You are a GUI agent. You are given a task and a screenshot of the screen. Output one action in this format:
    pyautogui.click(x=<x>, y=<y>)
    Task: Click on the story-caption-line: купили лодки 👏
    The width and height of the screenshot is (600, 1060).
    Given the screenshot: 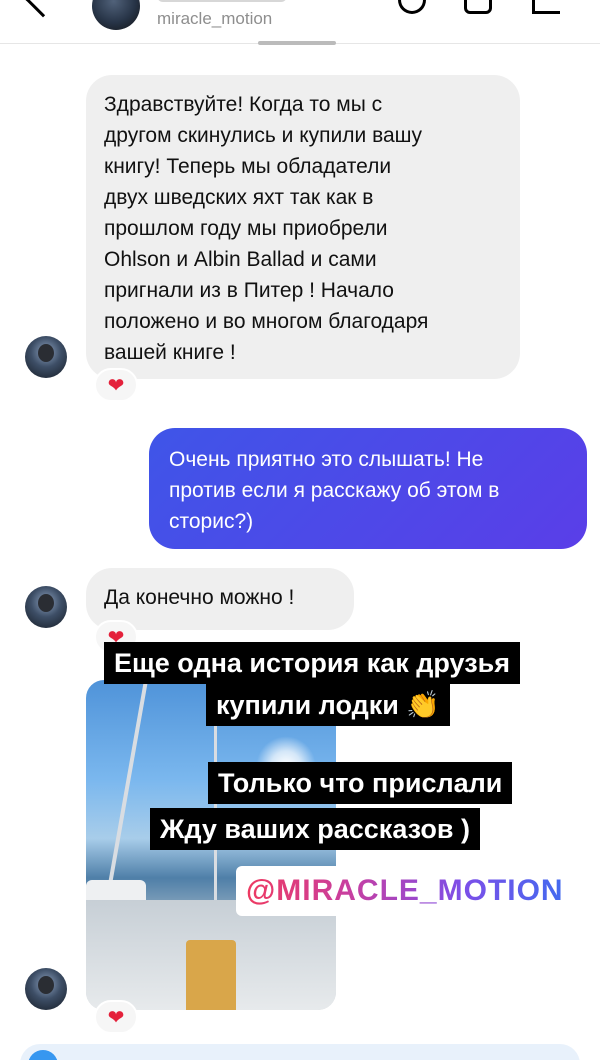 What is the action you would take?
    pyautogui.click(x=328, y=705)
    